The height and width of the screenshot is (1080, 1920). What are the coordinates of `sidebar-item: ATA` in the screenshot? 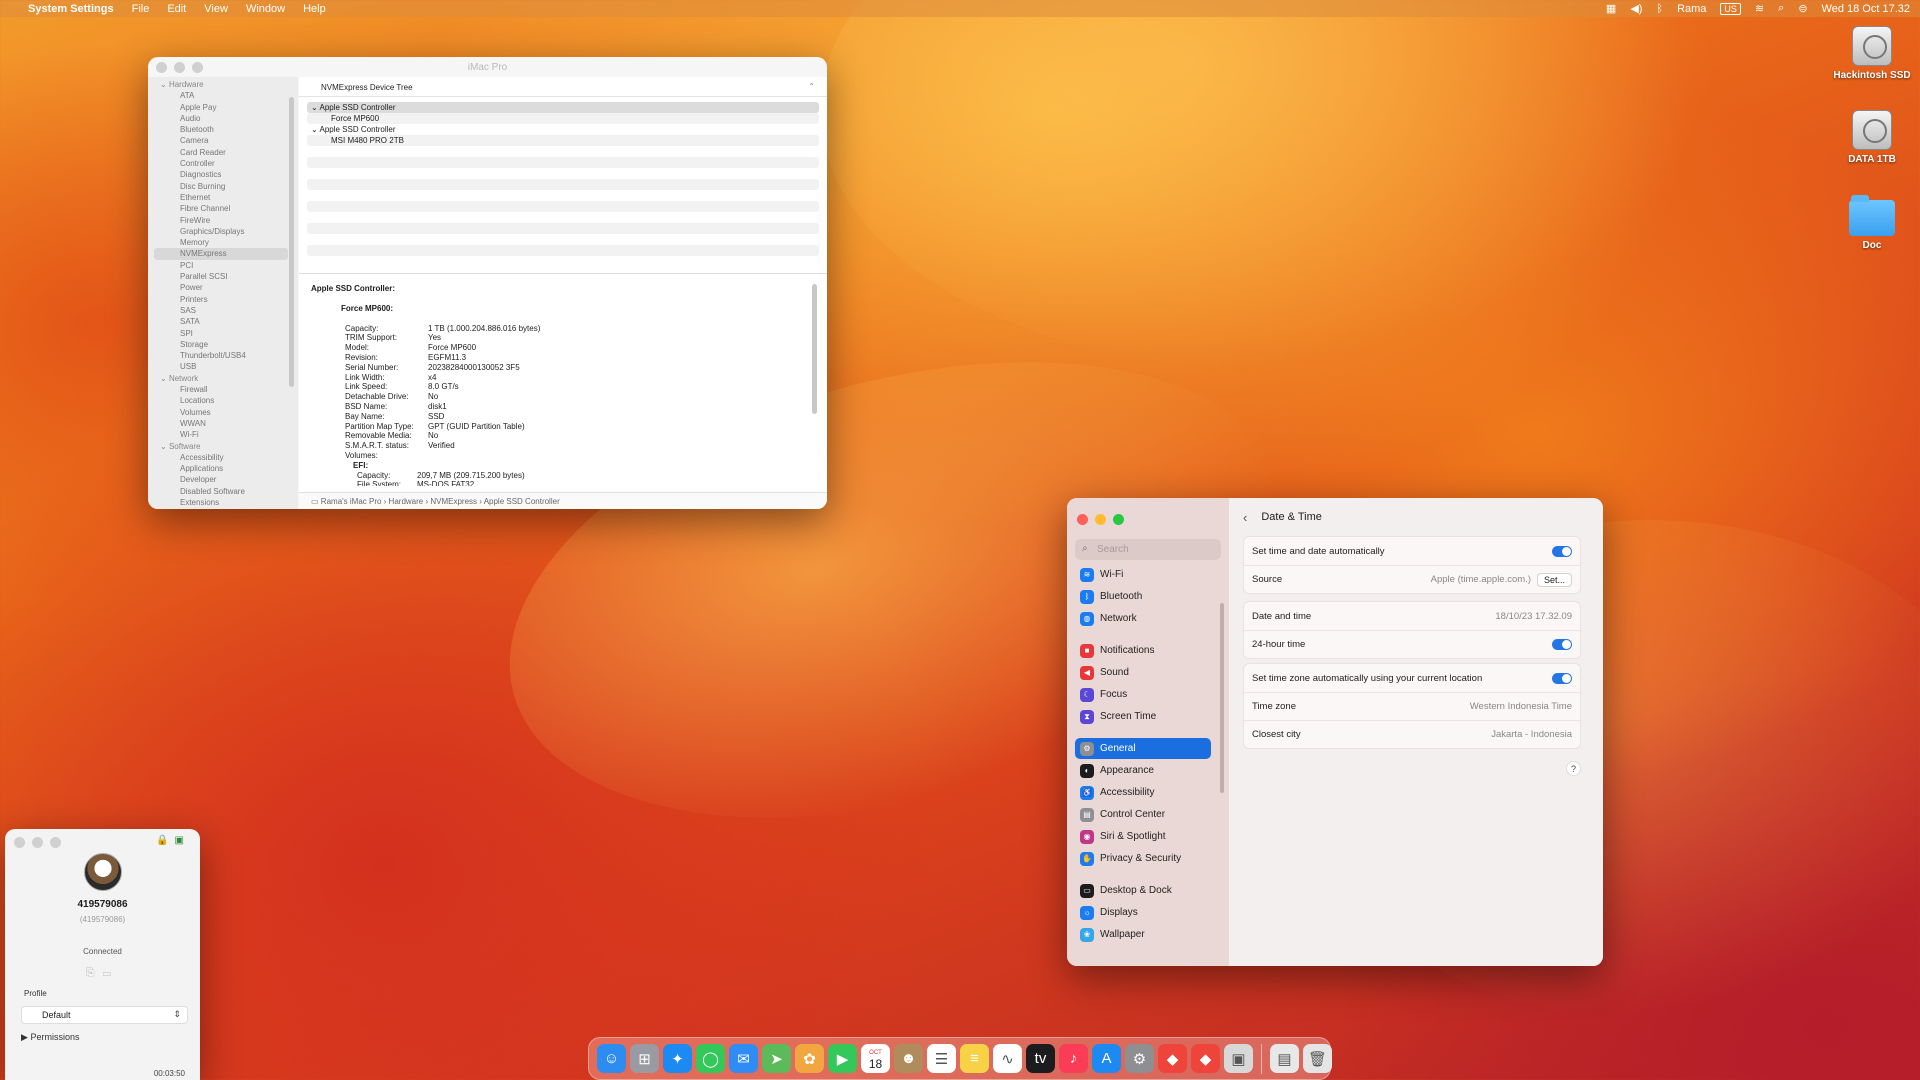 It's located at (223, 95).